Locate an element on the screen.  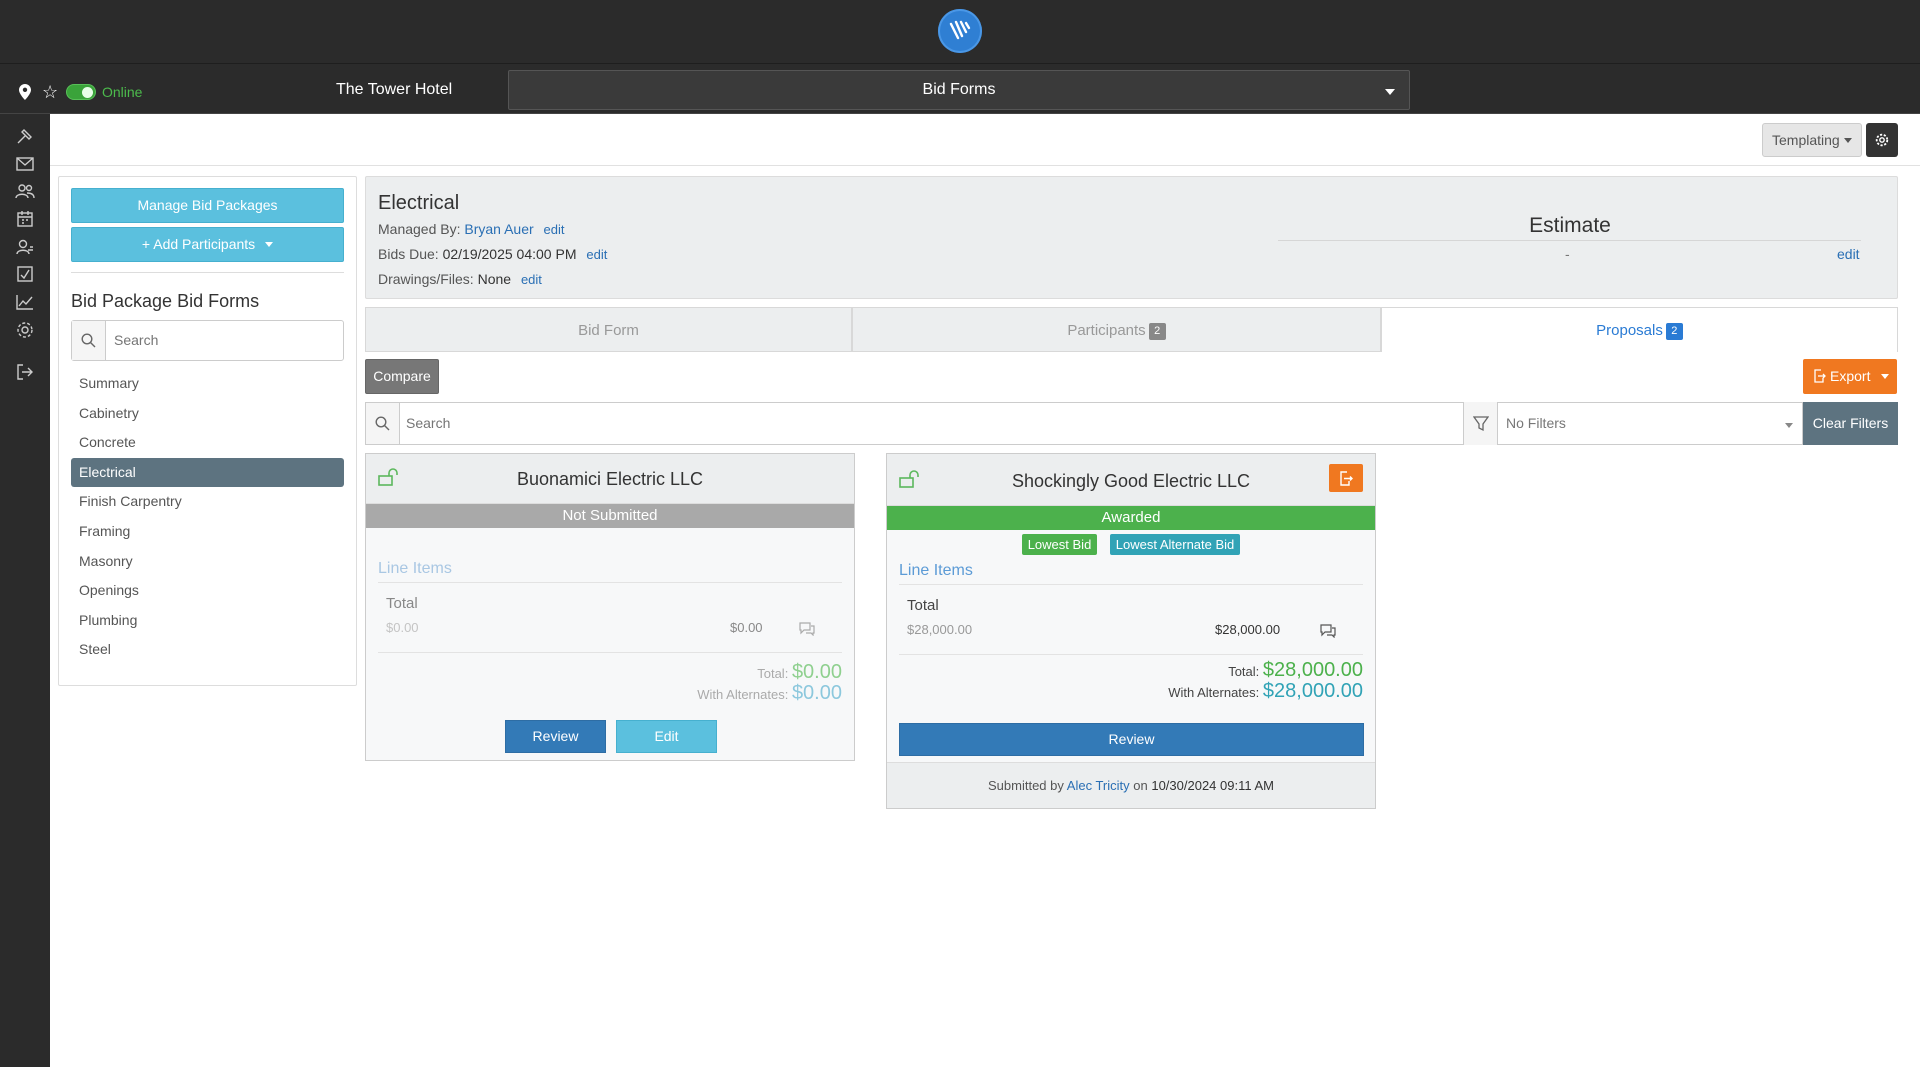
sidebar-search is located at coordinates (207, 340).